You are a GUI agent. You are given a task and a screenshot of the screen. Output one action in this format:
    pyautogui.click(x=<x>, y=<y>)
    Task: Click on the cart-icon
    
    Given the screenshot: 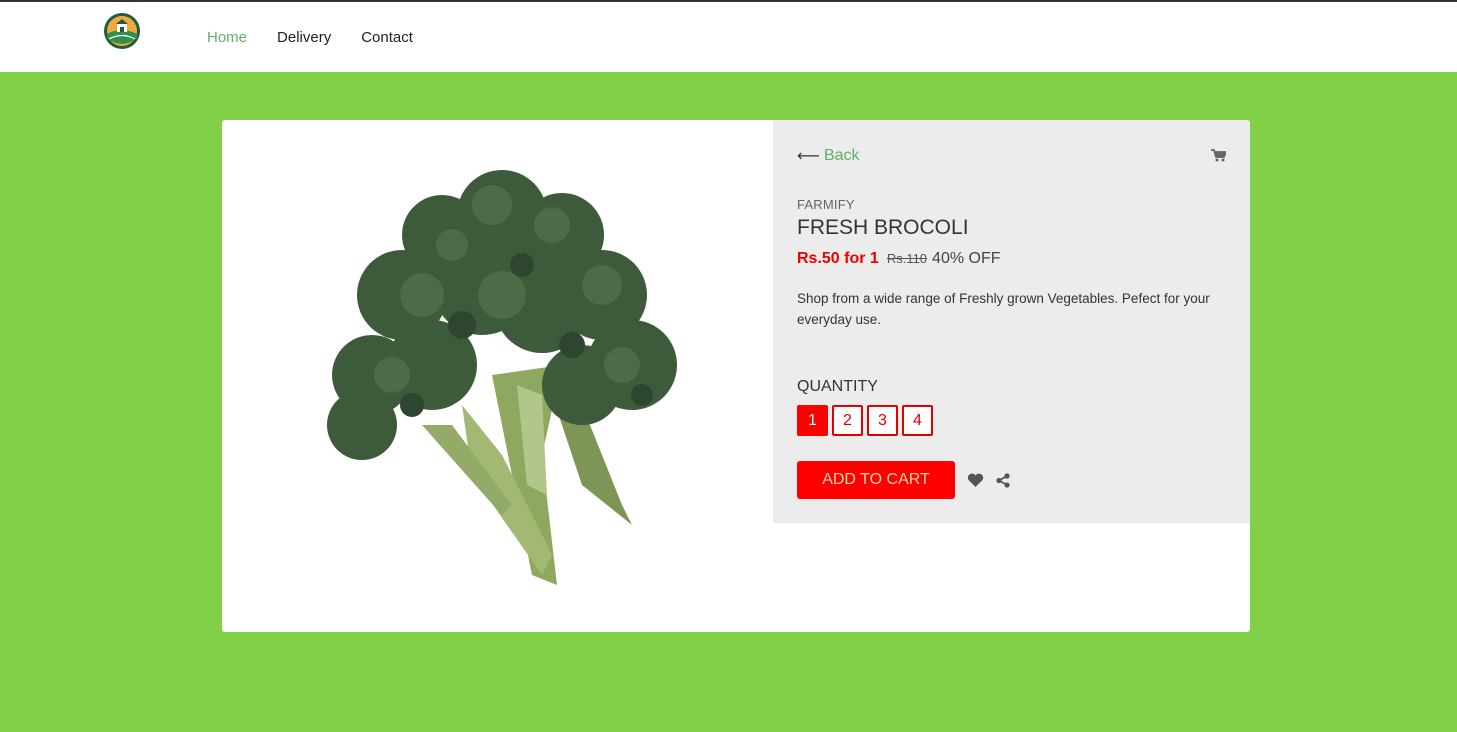 What is the action you would take?
    pyautogui.click(x=1219, y=158)
    